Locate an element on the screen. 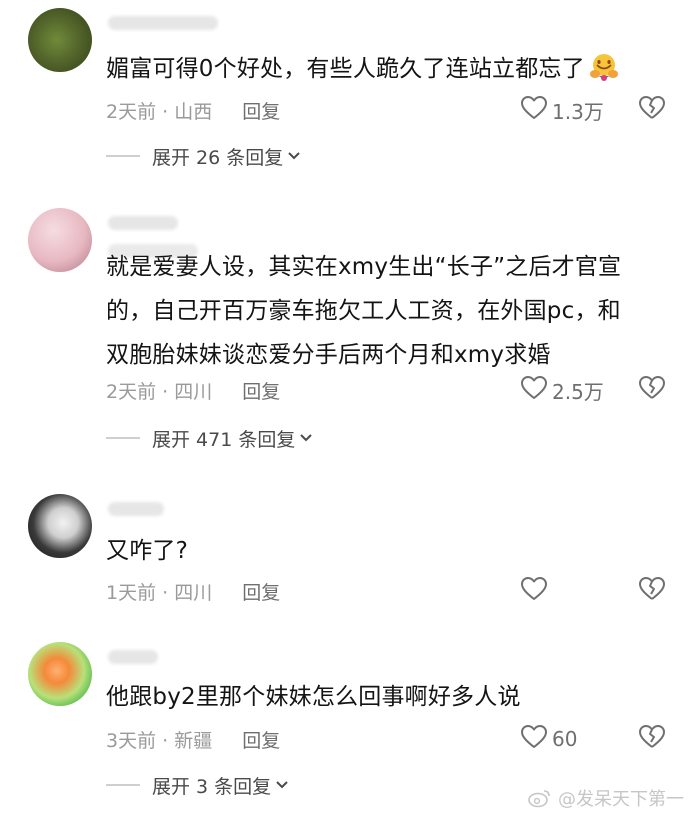  comment-text: 媚富可得0个好处，有些人跪久了连站立都忘了 is located at coordinates (384, 69).